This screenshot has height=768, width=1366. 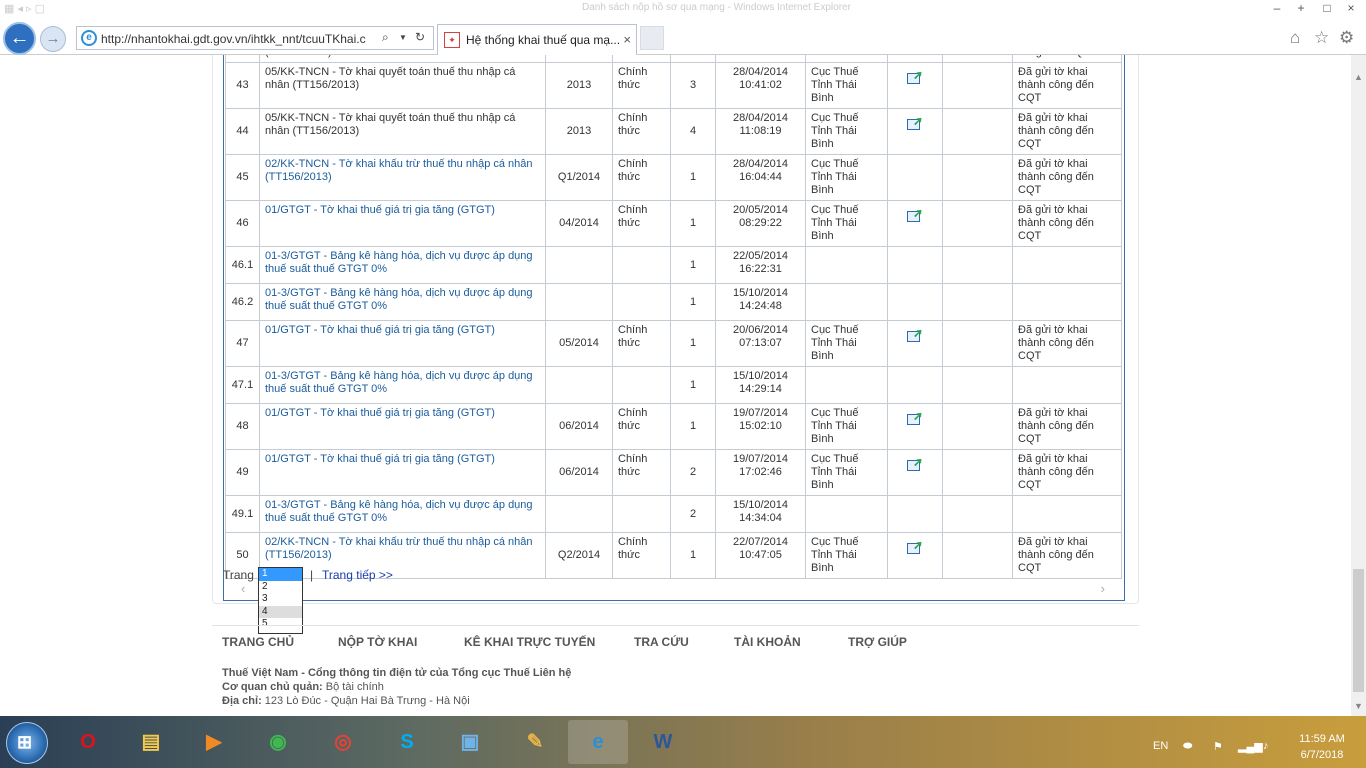 What do you see at coordinates (1358, 706) in the screenshot?
I see `scroll-down-icon: ▼` at bounding box center [1358, 706].